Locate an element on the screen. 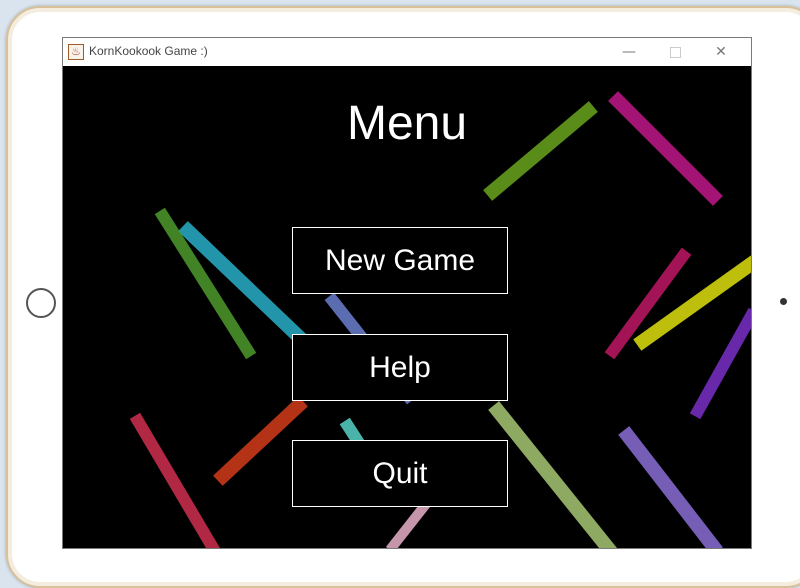 The height and width of the screenshot is (588, 800). title-bar: ♨ KornKookook Game :) — ✕ is located at coordinates (407, 52).